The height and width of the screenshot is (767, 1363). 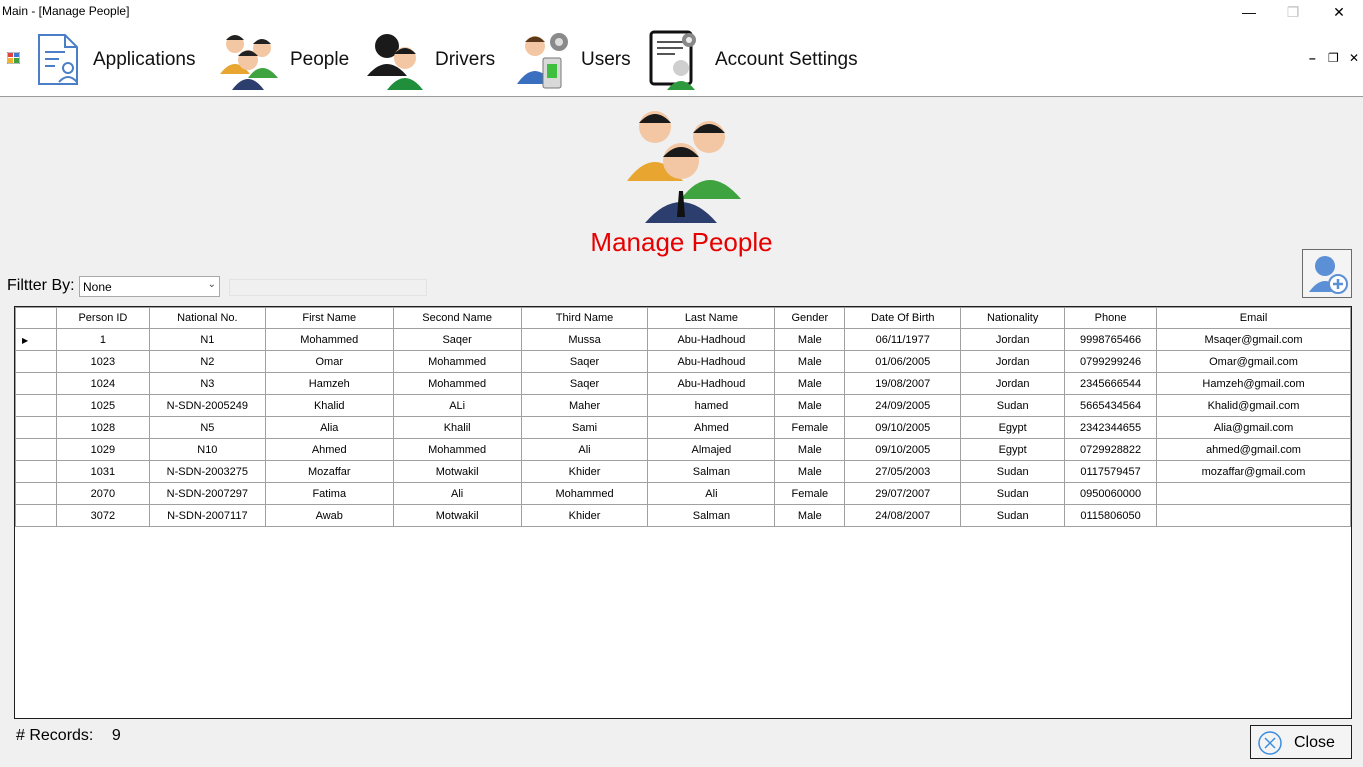 What do you see at coordinates (1111, 449) in the screenshot?
I see `table-cell: 0729928822` at bounding box center [1111, 449].